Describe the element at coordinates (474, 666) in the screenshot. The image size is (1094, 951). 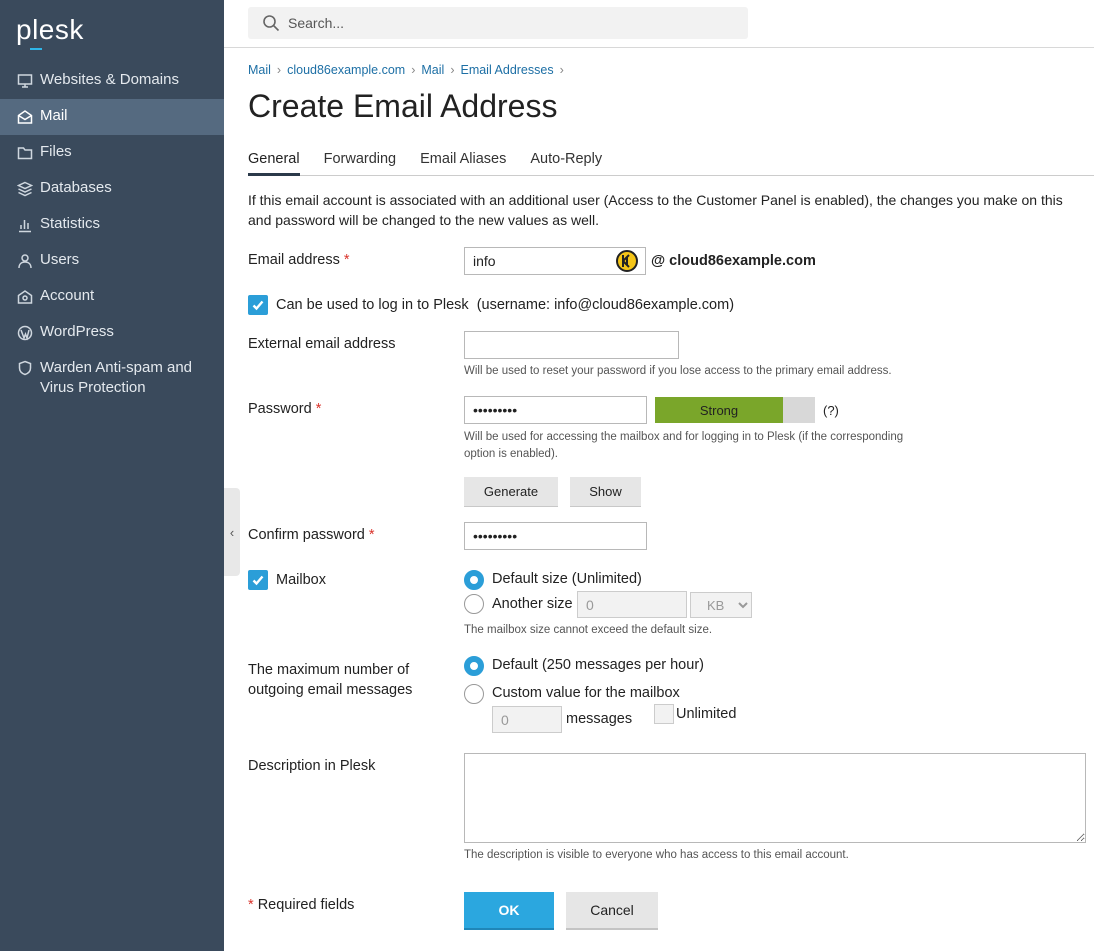
I see `outgoing-default-radio` at that location.